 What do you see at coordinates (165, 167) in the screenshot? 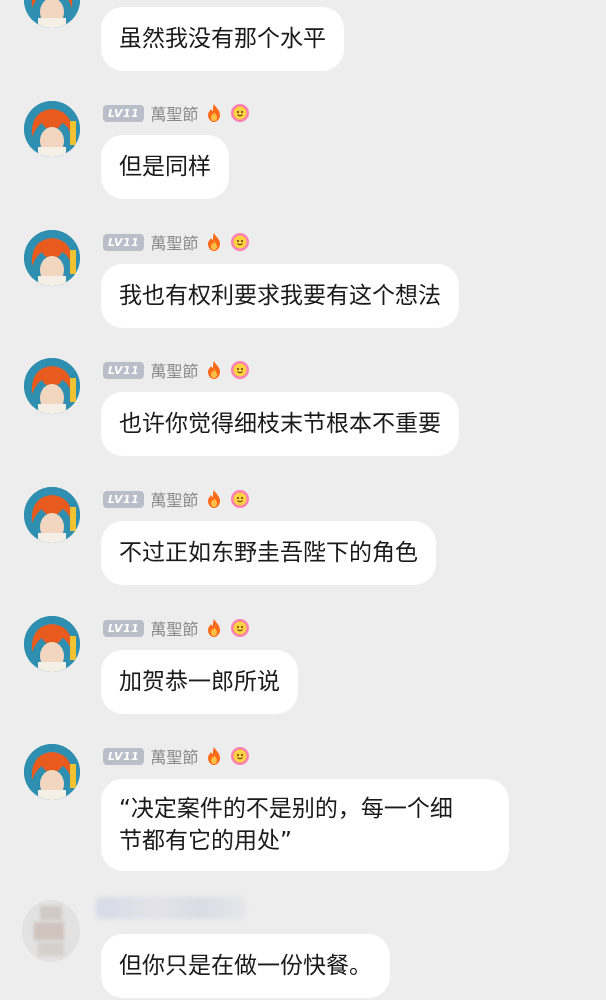
I see `message-bubble: 但是同样` at bounding box center [165, 167].